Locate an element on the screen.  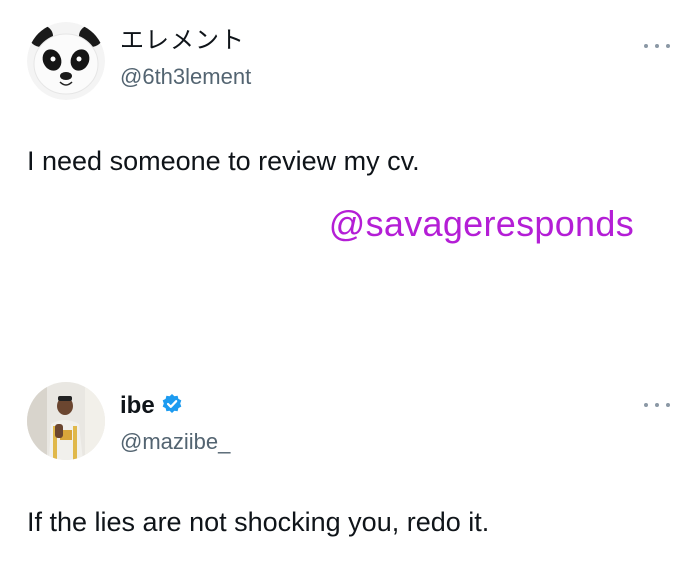
user-handle: @6th3lement is located at coordinates (185, 77).